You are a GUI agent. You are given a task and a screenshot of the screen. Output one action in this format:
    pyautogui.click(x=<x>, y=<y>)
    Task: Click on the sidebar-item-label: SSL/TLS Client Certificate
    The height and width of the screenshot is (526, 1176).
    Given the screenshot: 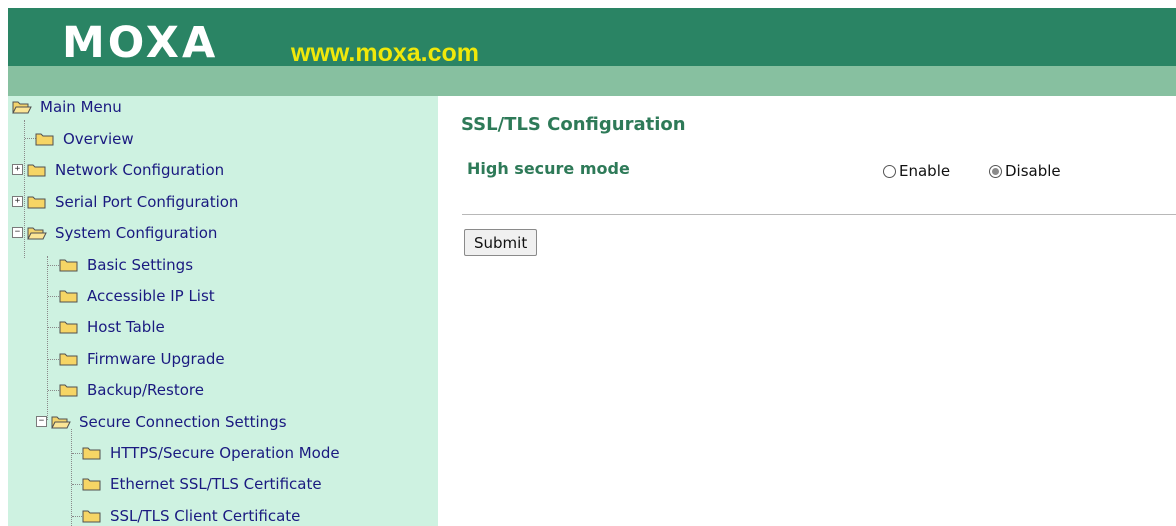 What is the action you would take?
    pyautogui.click(x=205, y=516)
    